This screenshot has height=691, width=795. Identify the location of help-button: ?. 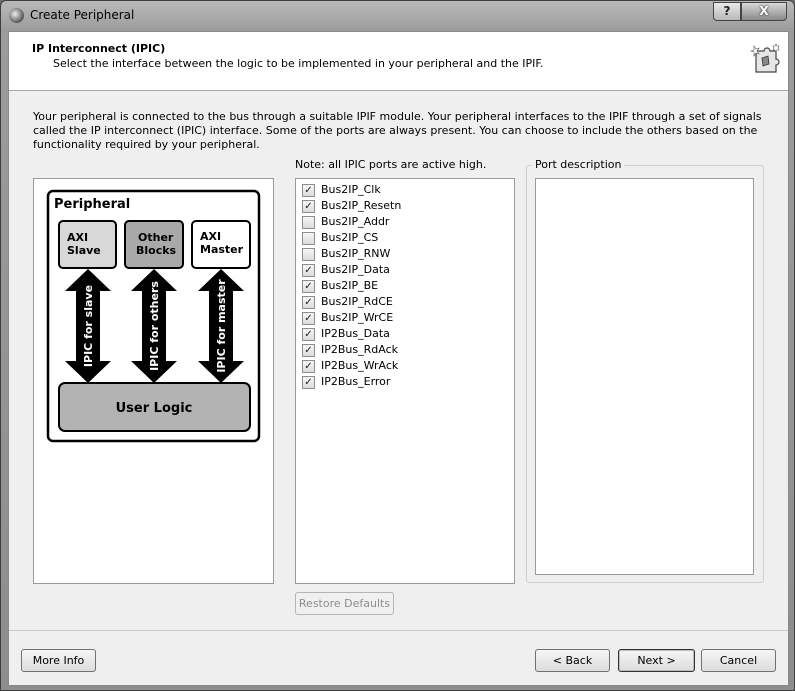
(727, 11).